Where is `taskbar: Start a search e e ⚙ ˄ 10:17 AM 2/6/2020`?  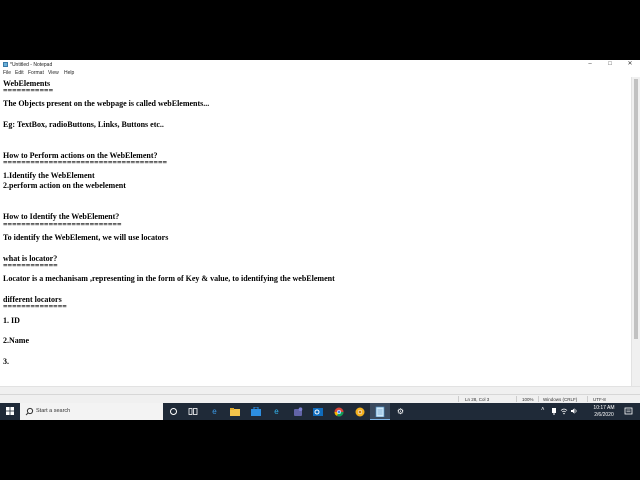 taskbar: Start a search e e ⚙ ˄ 10:17 AM 2/6/2020 is located at coordinates (320, 411).